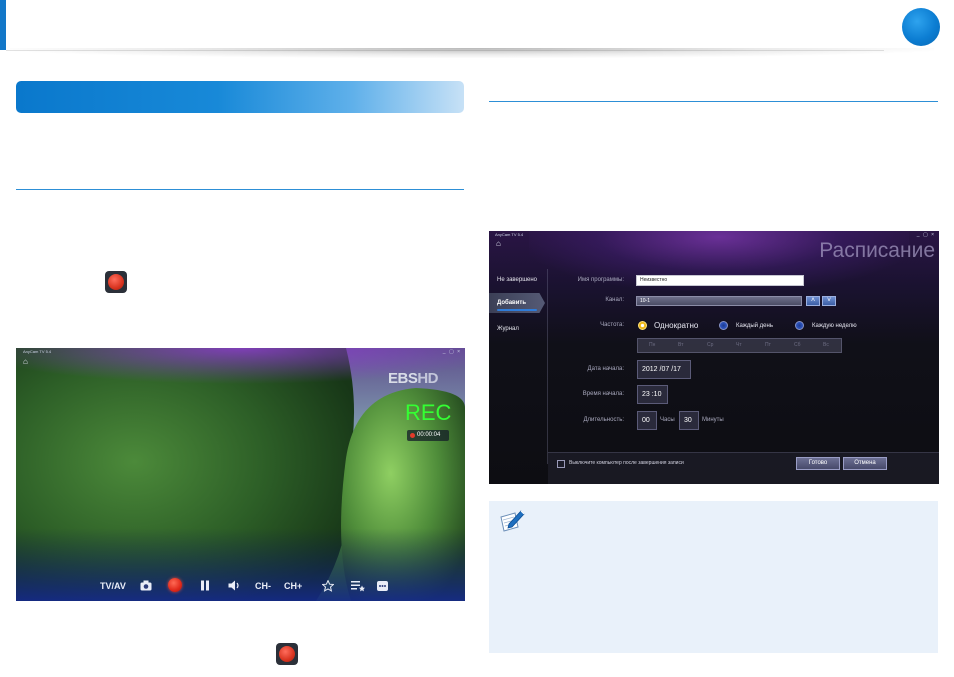  I want to click on pause-icon, so click(205, 585).